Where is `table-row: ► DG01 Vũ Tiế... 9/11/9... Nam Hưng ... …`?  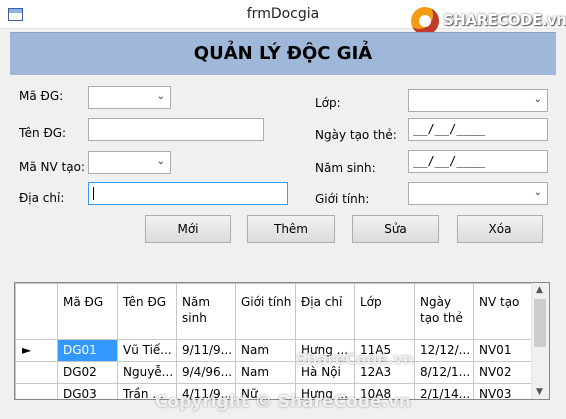 table-row: ► DG01 Vũ Tiế... 9/11/9... Nam Hưng ... … is located at coordinates (274, 350).